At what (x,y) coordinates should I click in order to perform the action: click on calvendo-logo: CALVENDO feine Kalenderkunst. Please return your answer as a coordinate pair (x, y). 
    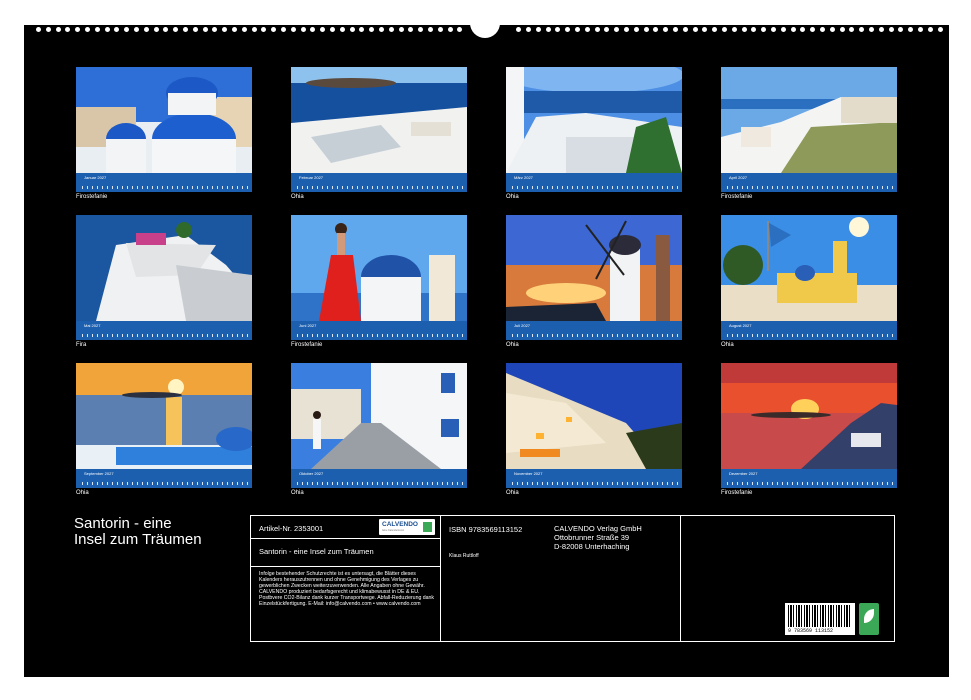
    Looking at the image, I should click on (407, 527).